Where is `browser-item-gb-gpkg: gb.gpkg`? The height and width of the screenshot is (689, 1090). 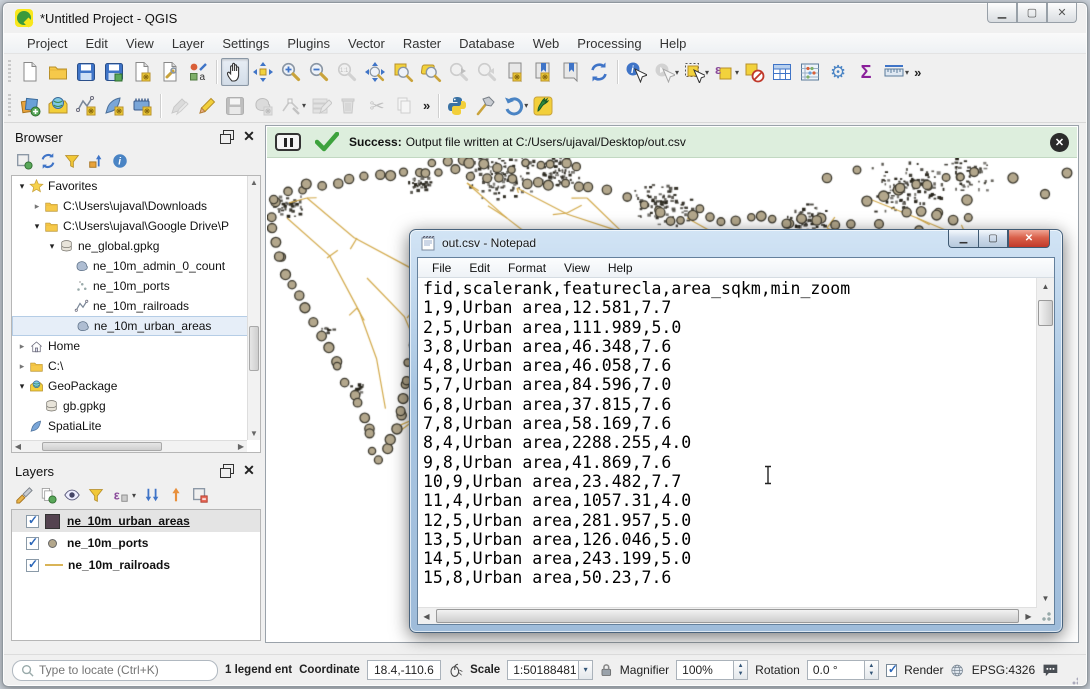 browser-item-gb-gpkg: gb.gpkg is located at coordinates (136, 406).